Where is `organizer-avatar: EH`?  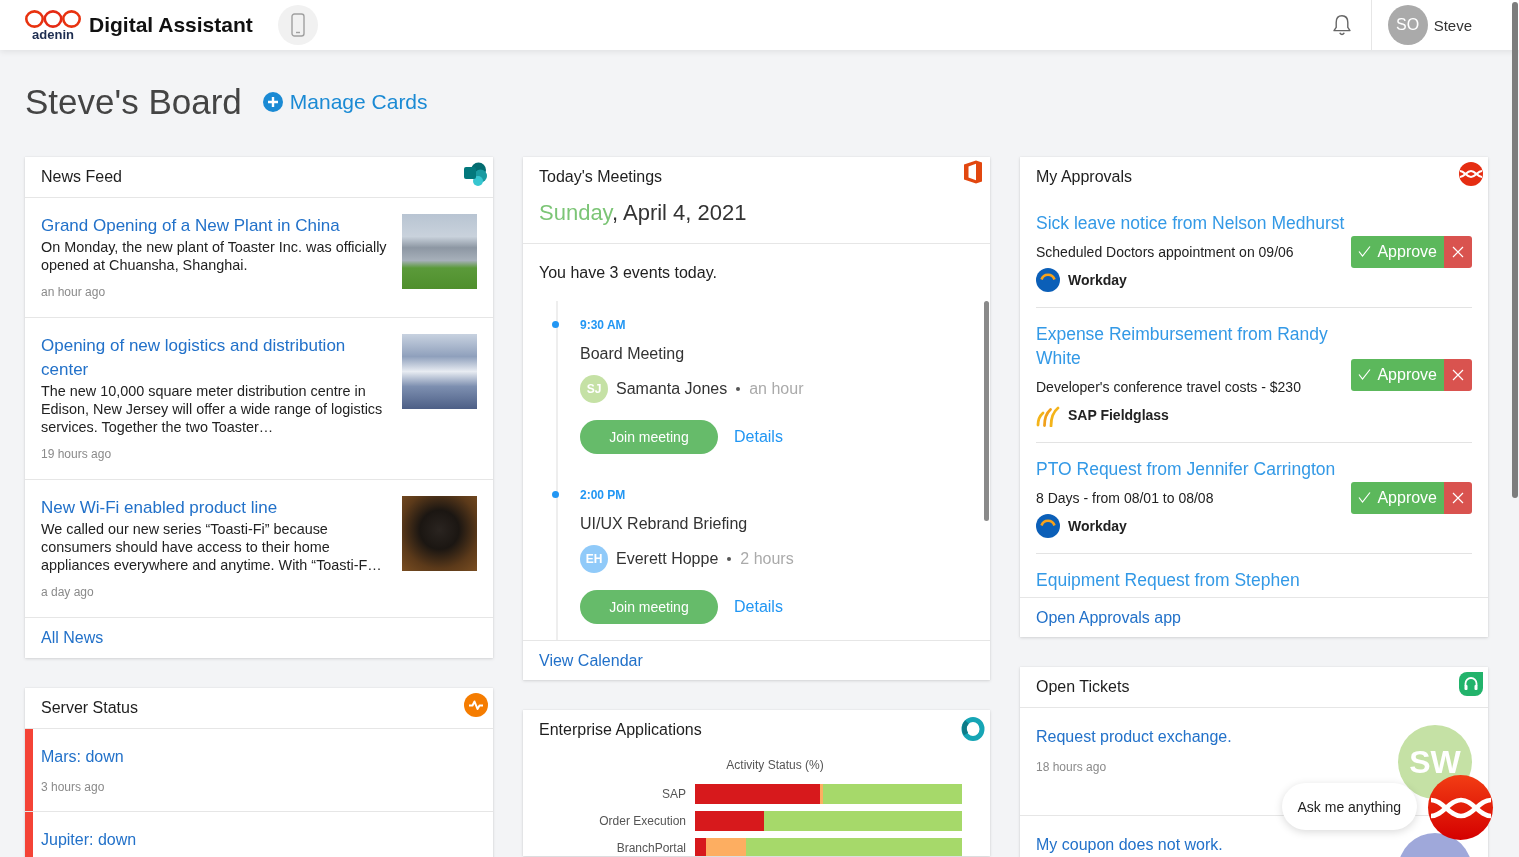
organizer-avatar: EH is located at coordinates (594, 559).